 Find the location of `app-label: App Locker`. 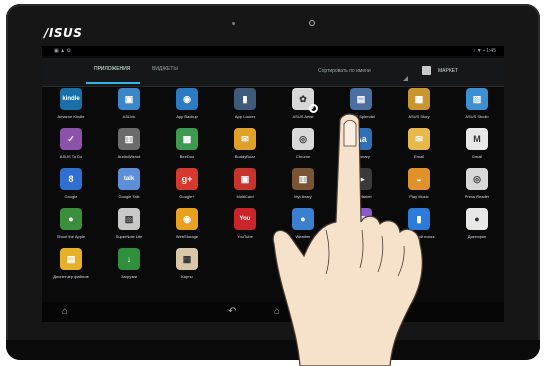

app-label: App Locker is located at coordinates (245, 116).